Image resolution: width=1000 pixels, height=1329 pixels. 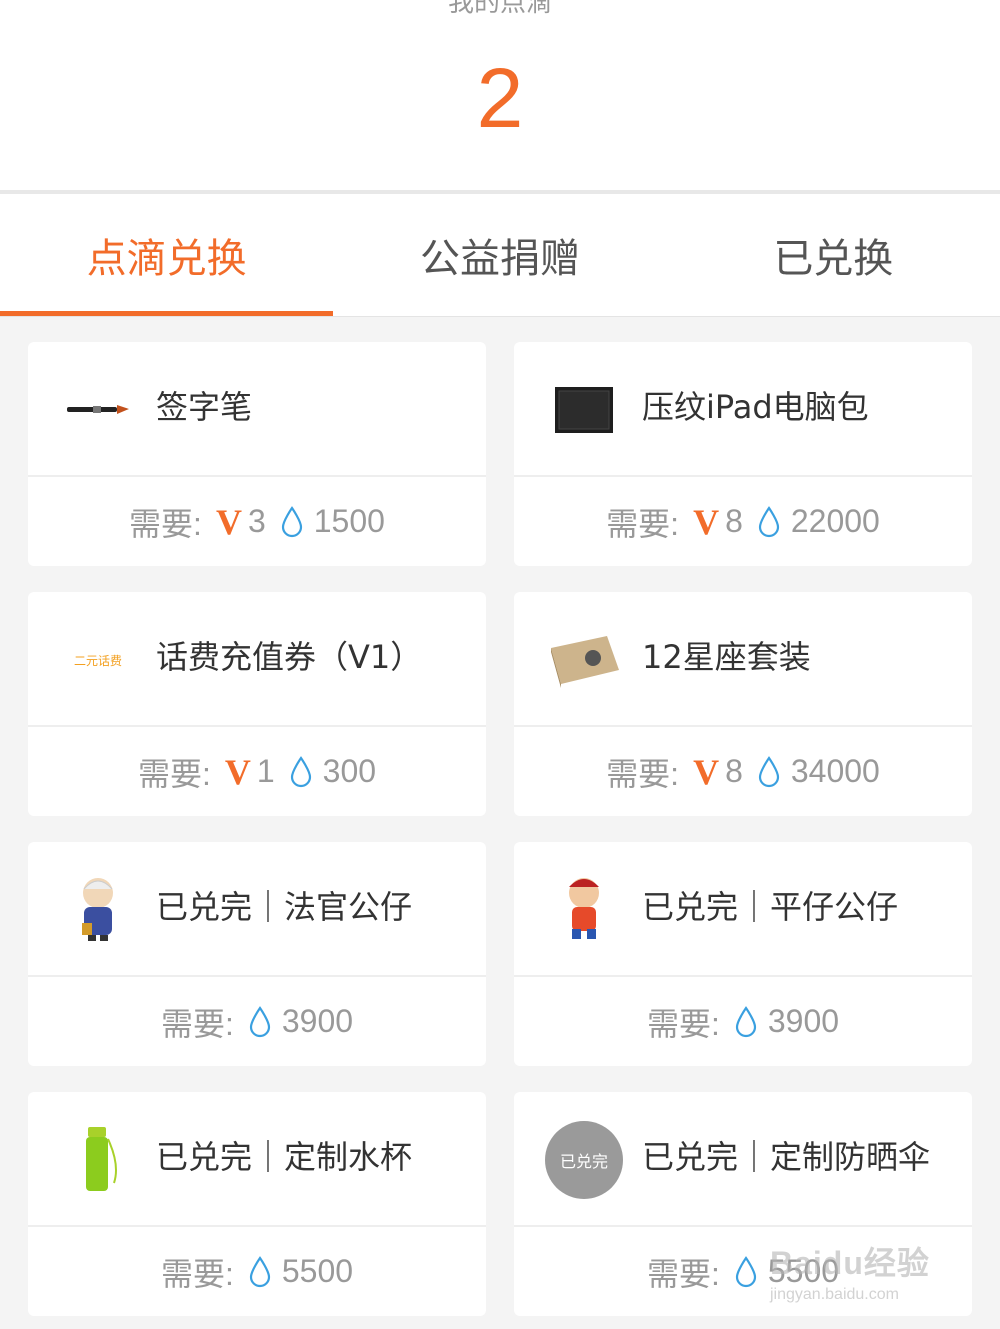 I want to click on card-cost: 需要: V 1 300, so click(x=257, y=771).